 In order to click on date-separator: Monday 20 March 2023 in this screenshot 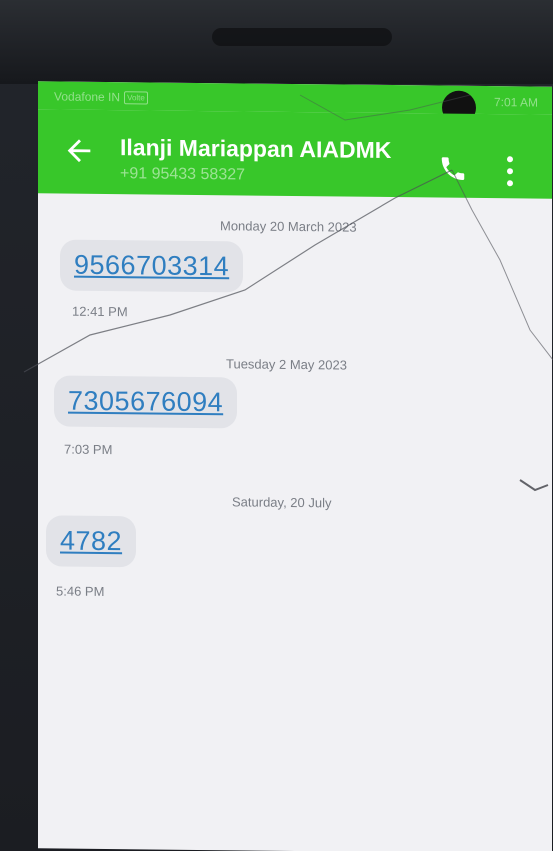, I will do `click(288, 226)`.